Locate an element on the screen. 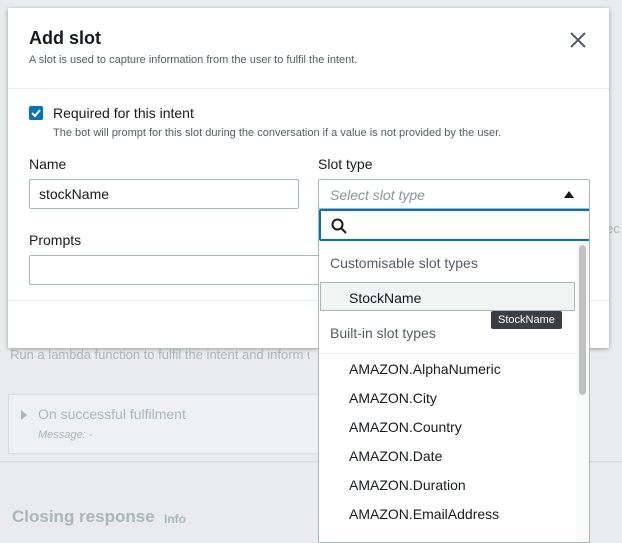 The height and width of the screenshot is (543, 622). close-icon is located at coordinates (578, 40).